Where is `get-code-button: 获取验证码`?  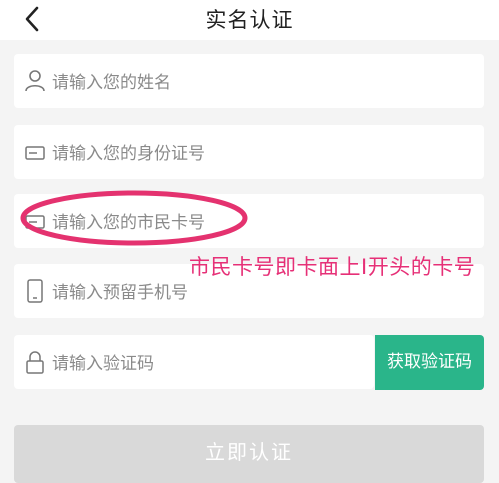
get-code-button: 获取验证码 is located at coordinates (429, 362).